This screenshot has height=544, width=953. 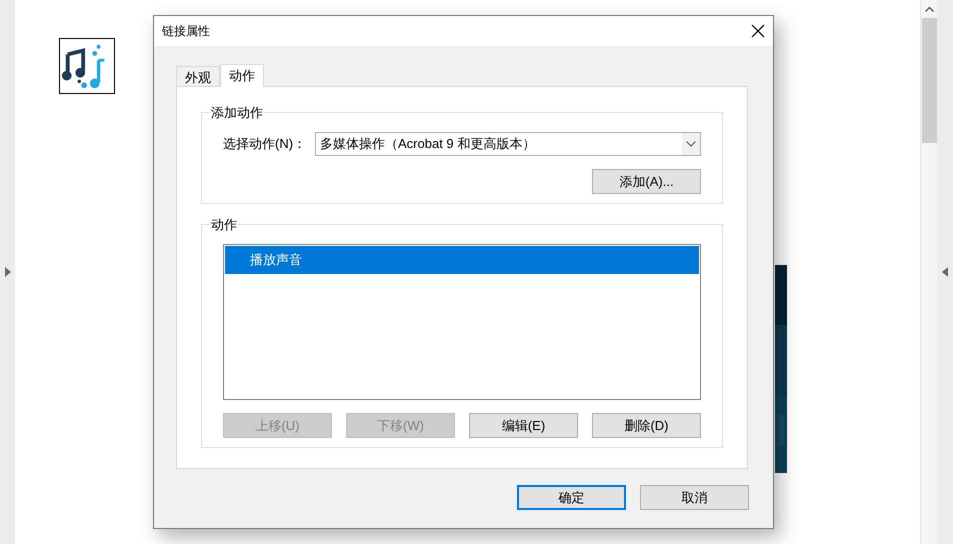 What do you see at coordinates (186, 31) in the screenshot?
I see `window-title: 链接属性` at bounding box center [186, 31].